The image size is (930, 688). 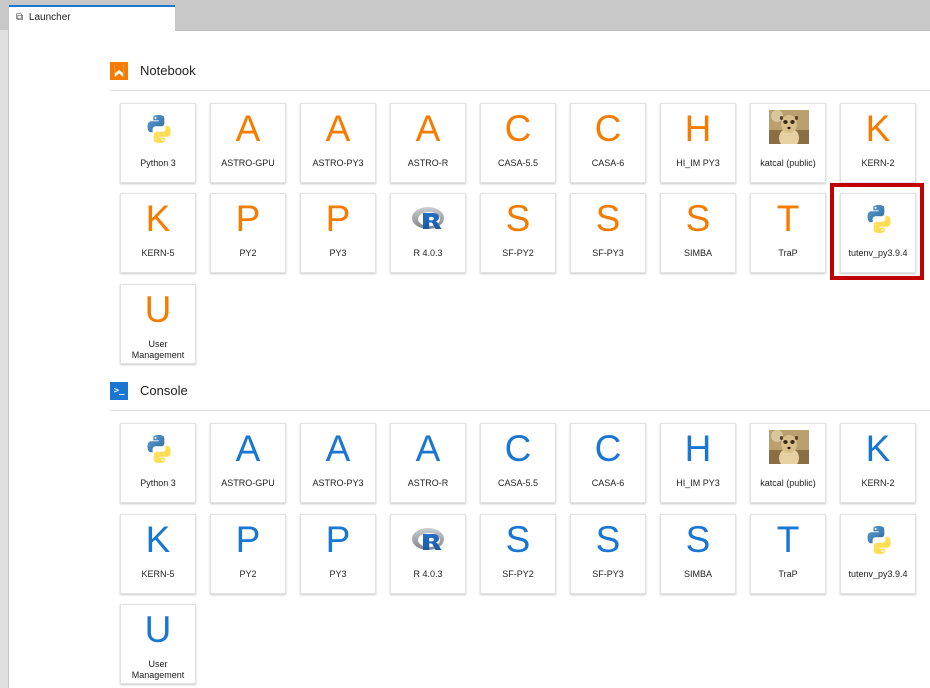 I want to click on console-card-sf-py3: S SF-PY3, so click(x=608, y=554).